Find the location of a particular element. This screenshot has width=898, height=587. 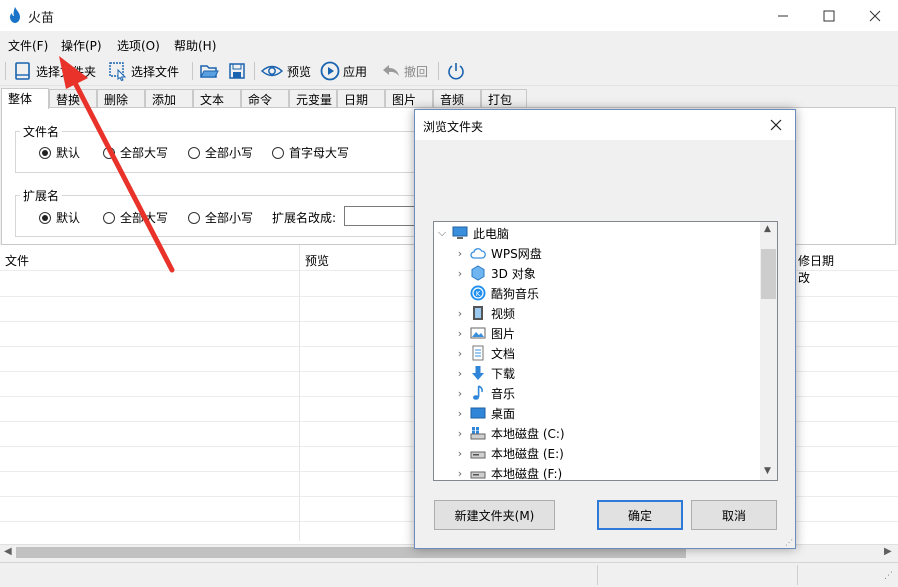

tab-audio: 音频 is located at coordinates (457, 98).